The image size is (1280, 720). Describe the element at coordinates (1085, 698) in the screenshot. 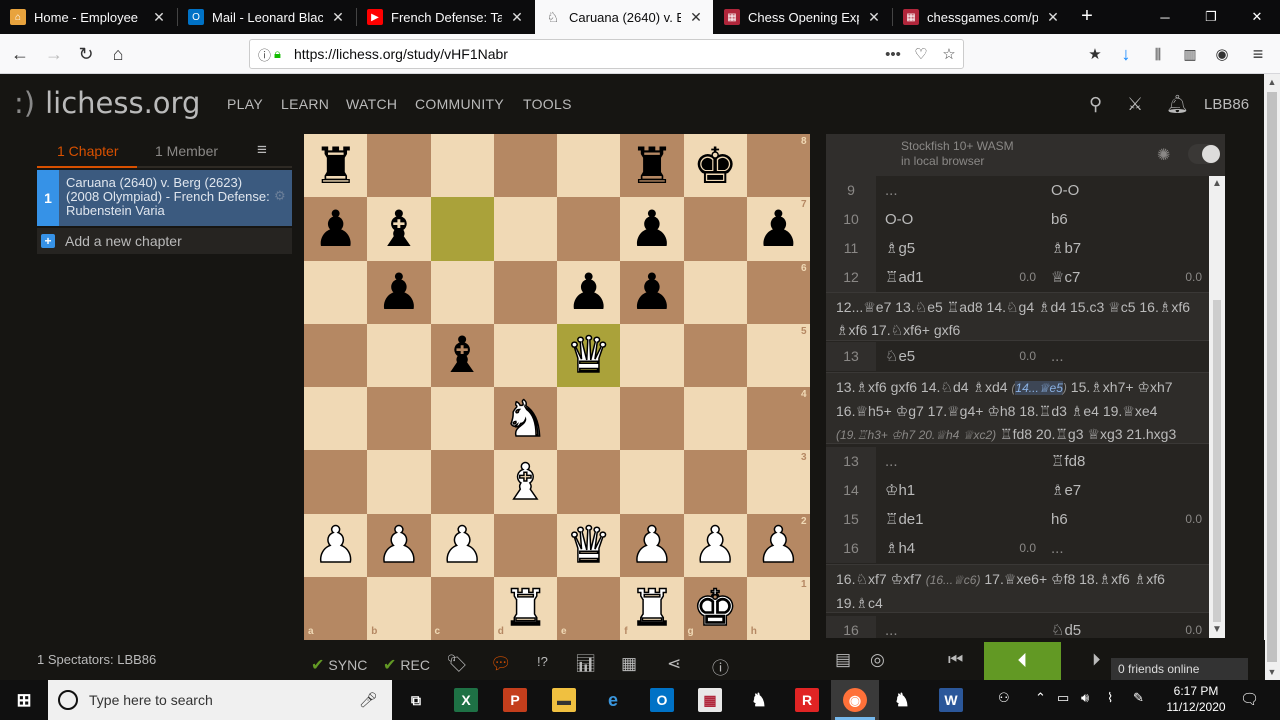

I see `volume-icon: 🔊︎` at that location.